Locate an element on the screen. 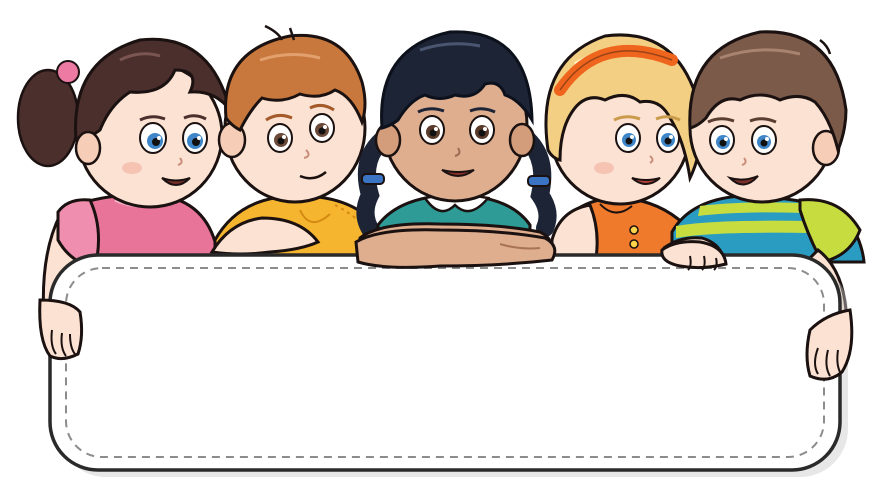  child-boy-yellow-shirt is located at coordinates (295, 144).